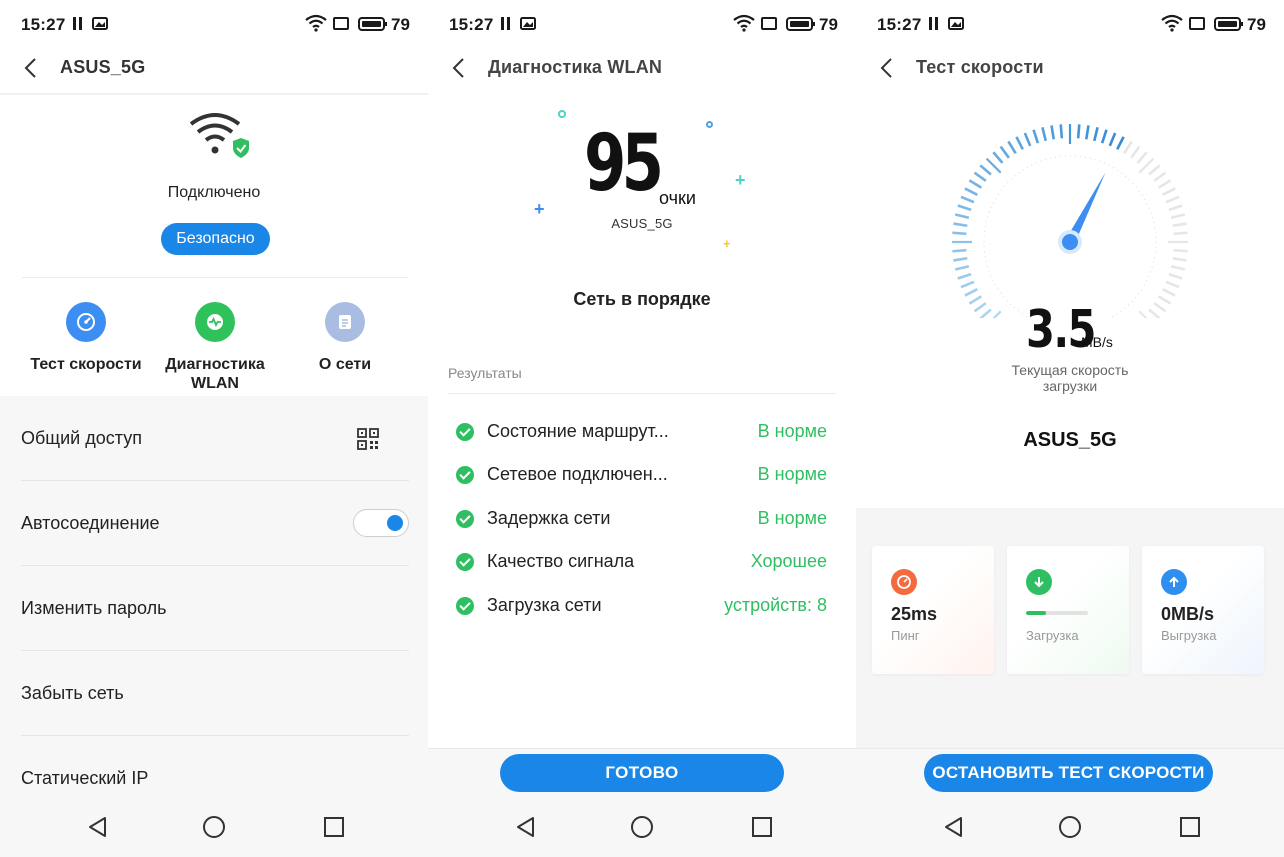  What do you see at coordinates (544, 605) in the screenshot?
I see `result-name: Загрузка сети` at bounding box center [544, 605].